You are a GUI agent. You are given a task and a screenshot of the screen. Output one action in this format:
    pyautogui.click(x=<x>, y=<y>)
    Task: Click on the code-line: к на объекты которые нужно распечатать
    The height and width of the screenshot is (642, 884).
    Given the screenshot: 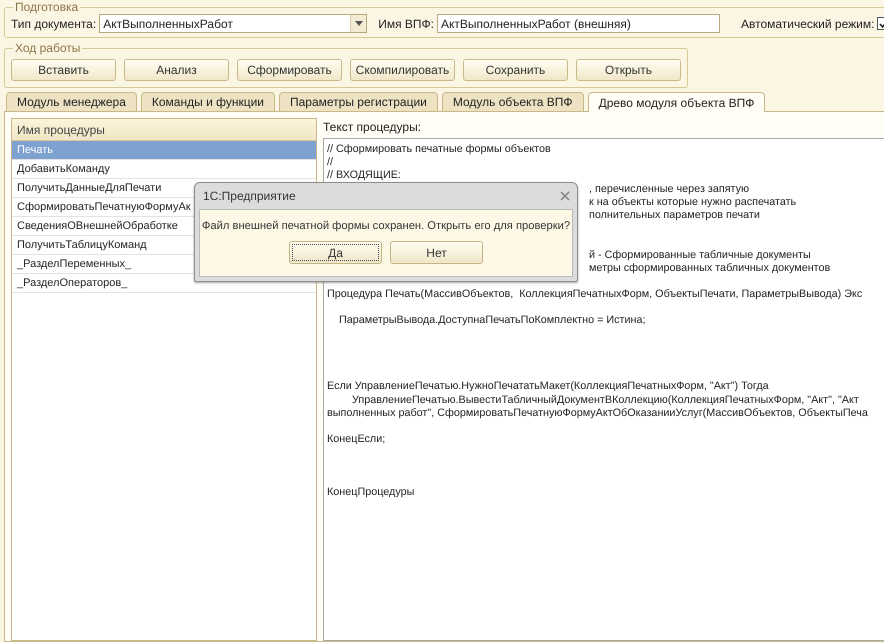 What is the action you would take?
    pyautogui.click(x=692, y=202)
    